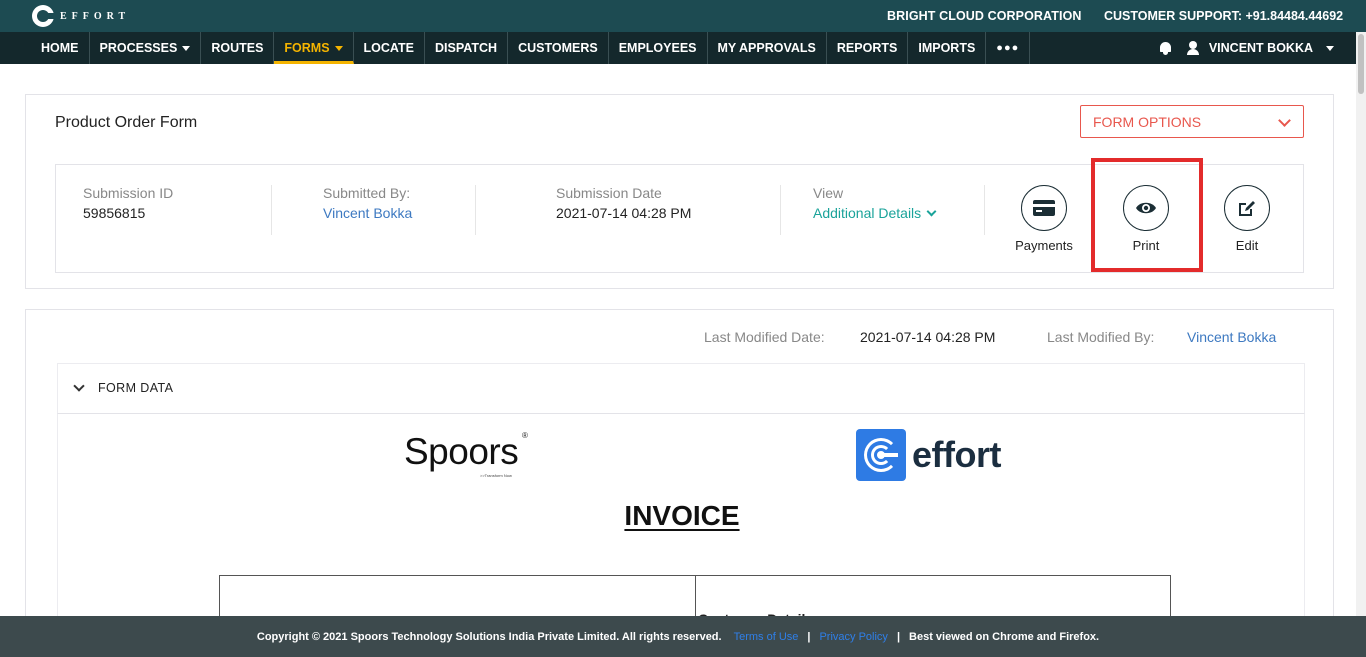  Describe the element at coordinates (128, 203) in the screenshot. I see `submission-id-block: Submission ID 59856815` at that location.